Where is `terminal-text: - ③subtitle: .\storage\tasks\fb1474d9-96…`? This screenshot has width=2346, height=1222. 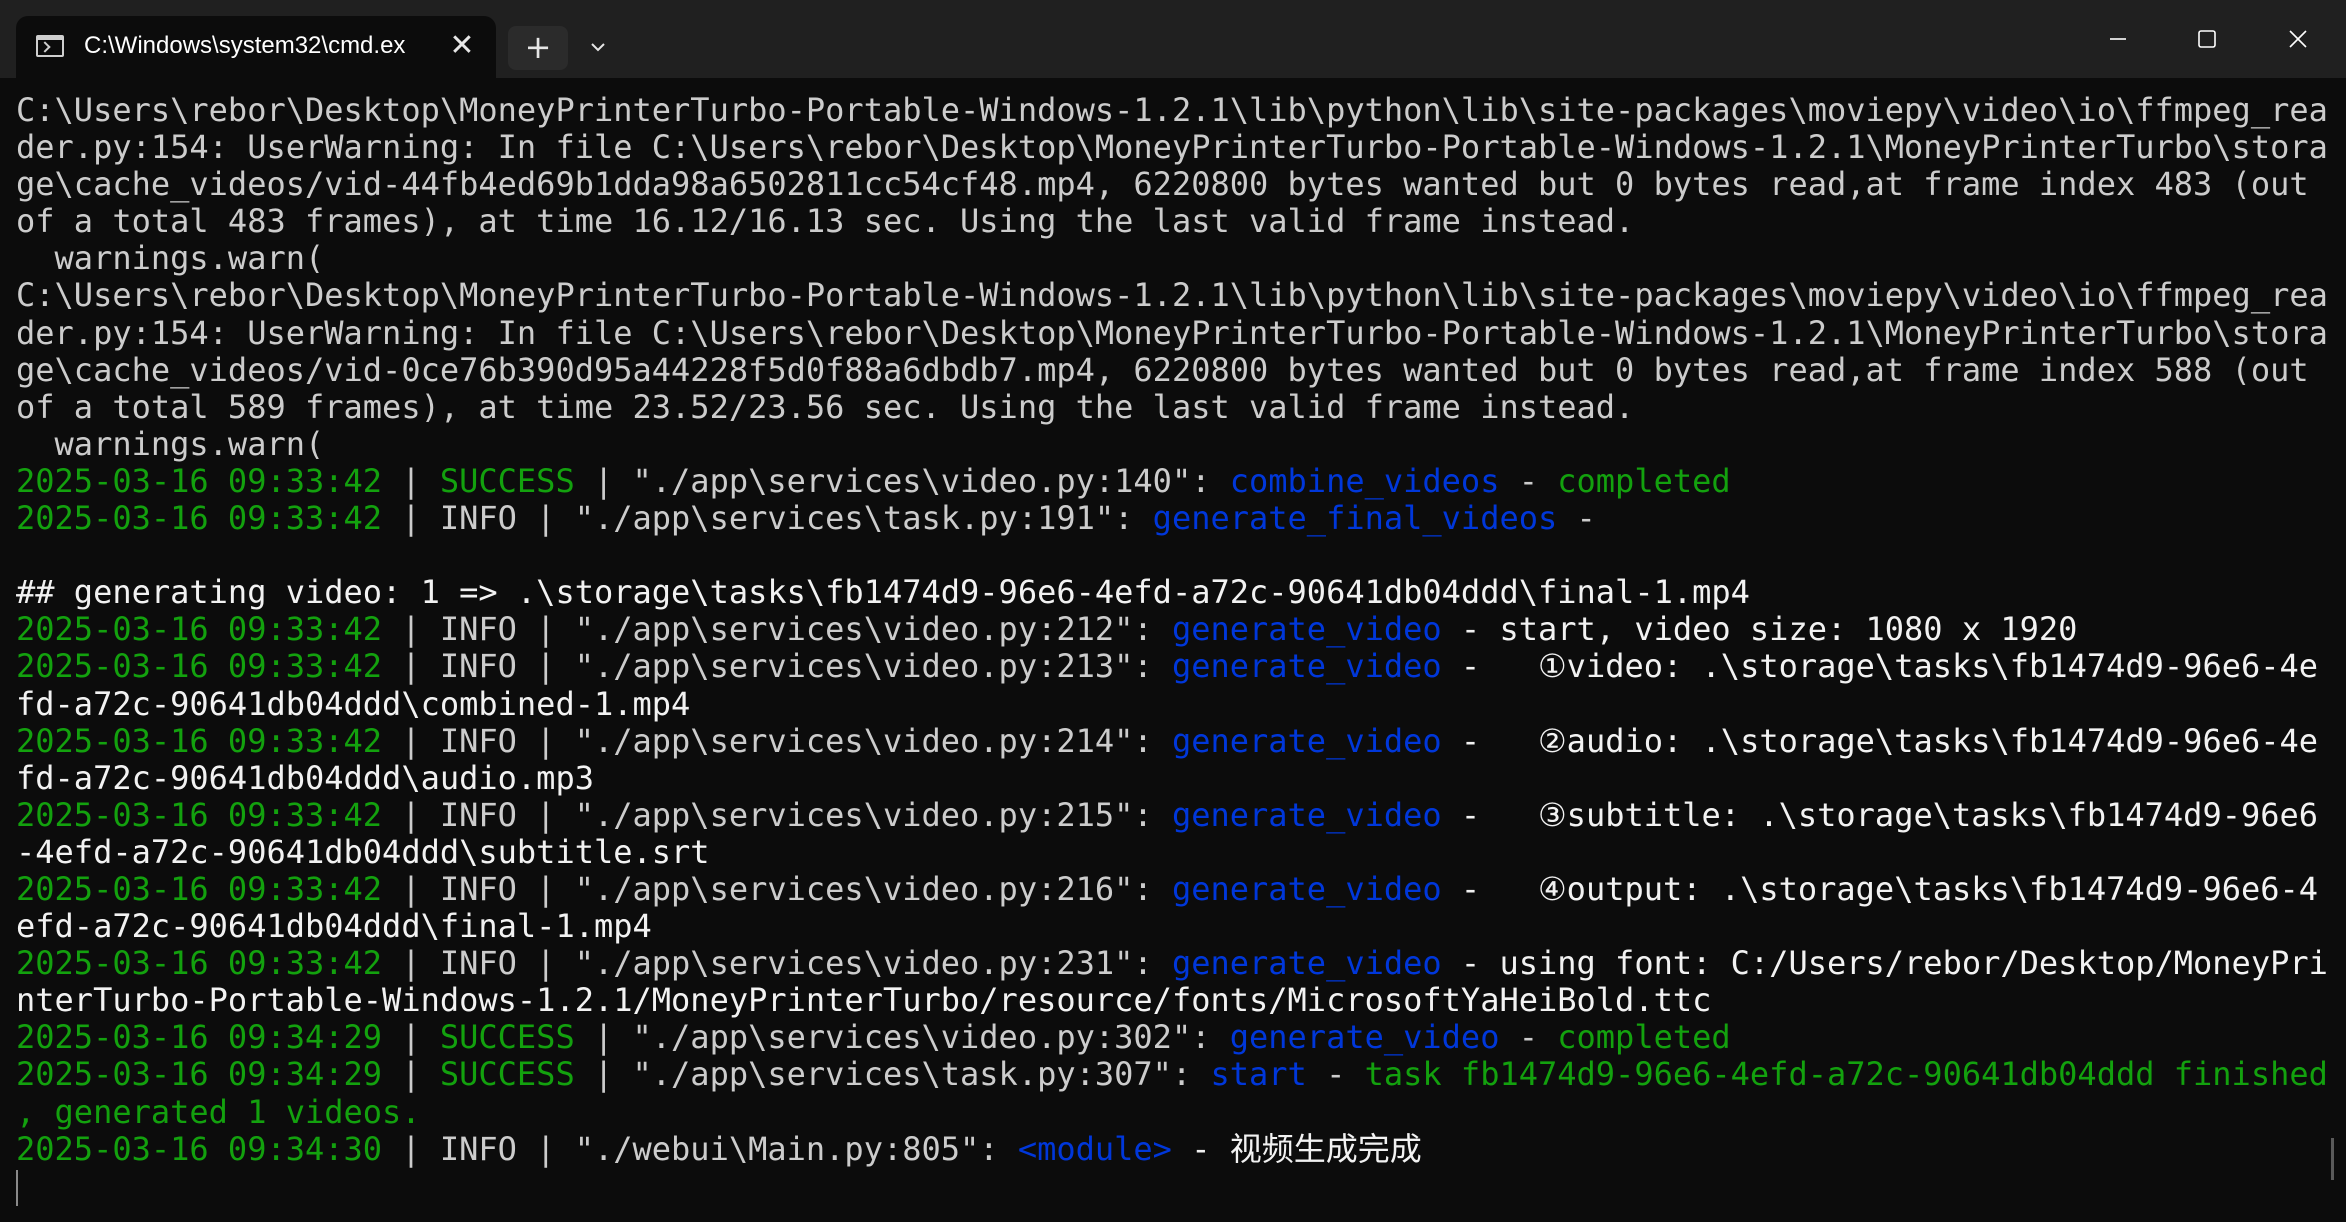
terminal-text: - ③subtitle: .\storage\tasks\fb1474d9-96… is located at coordinates (1880, 814).